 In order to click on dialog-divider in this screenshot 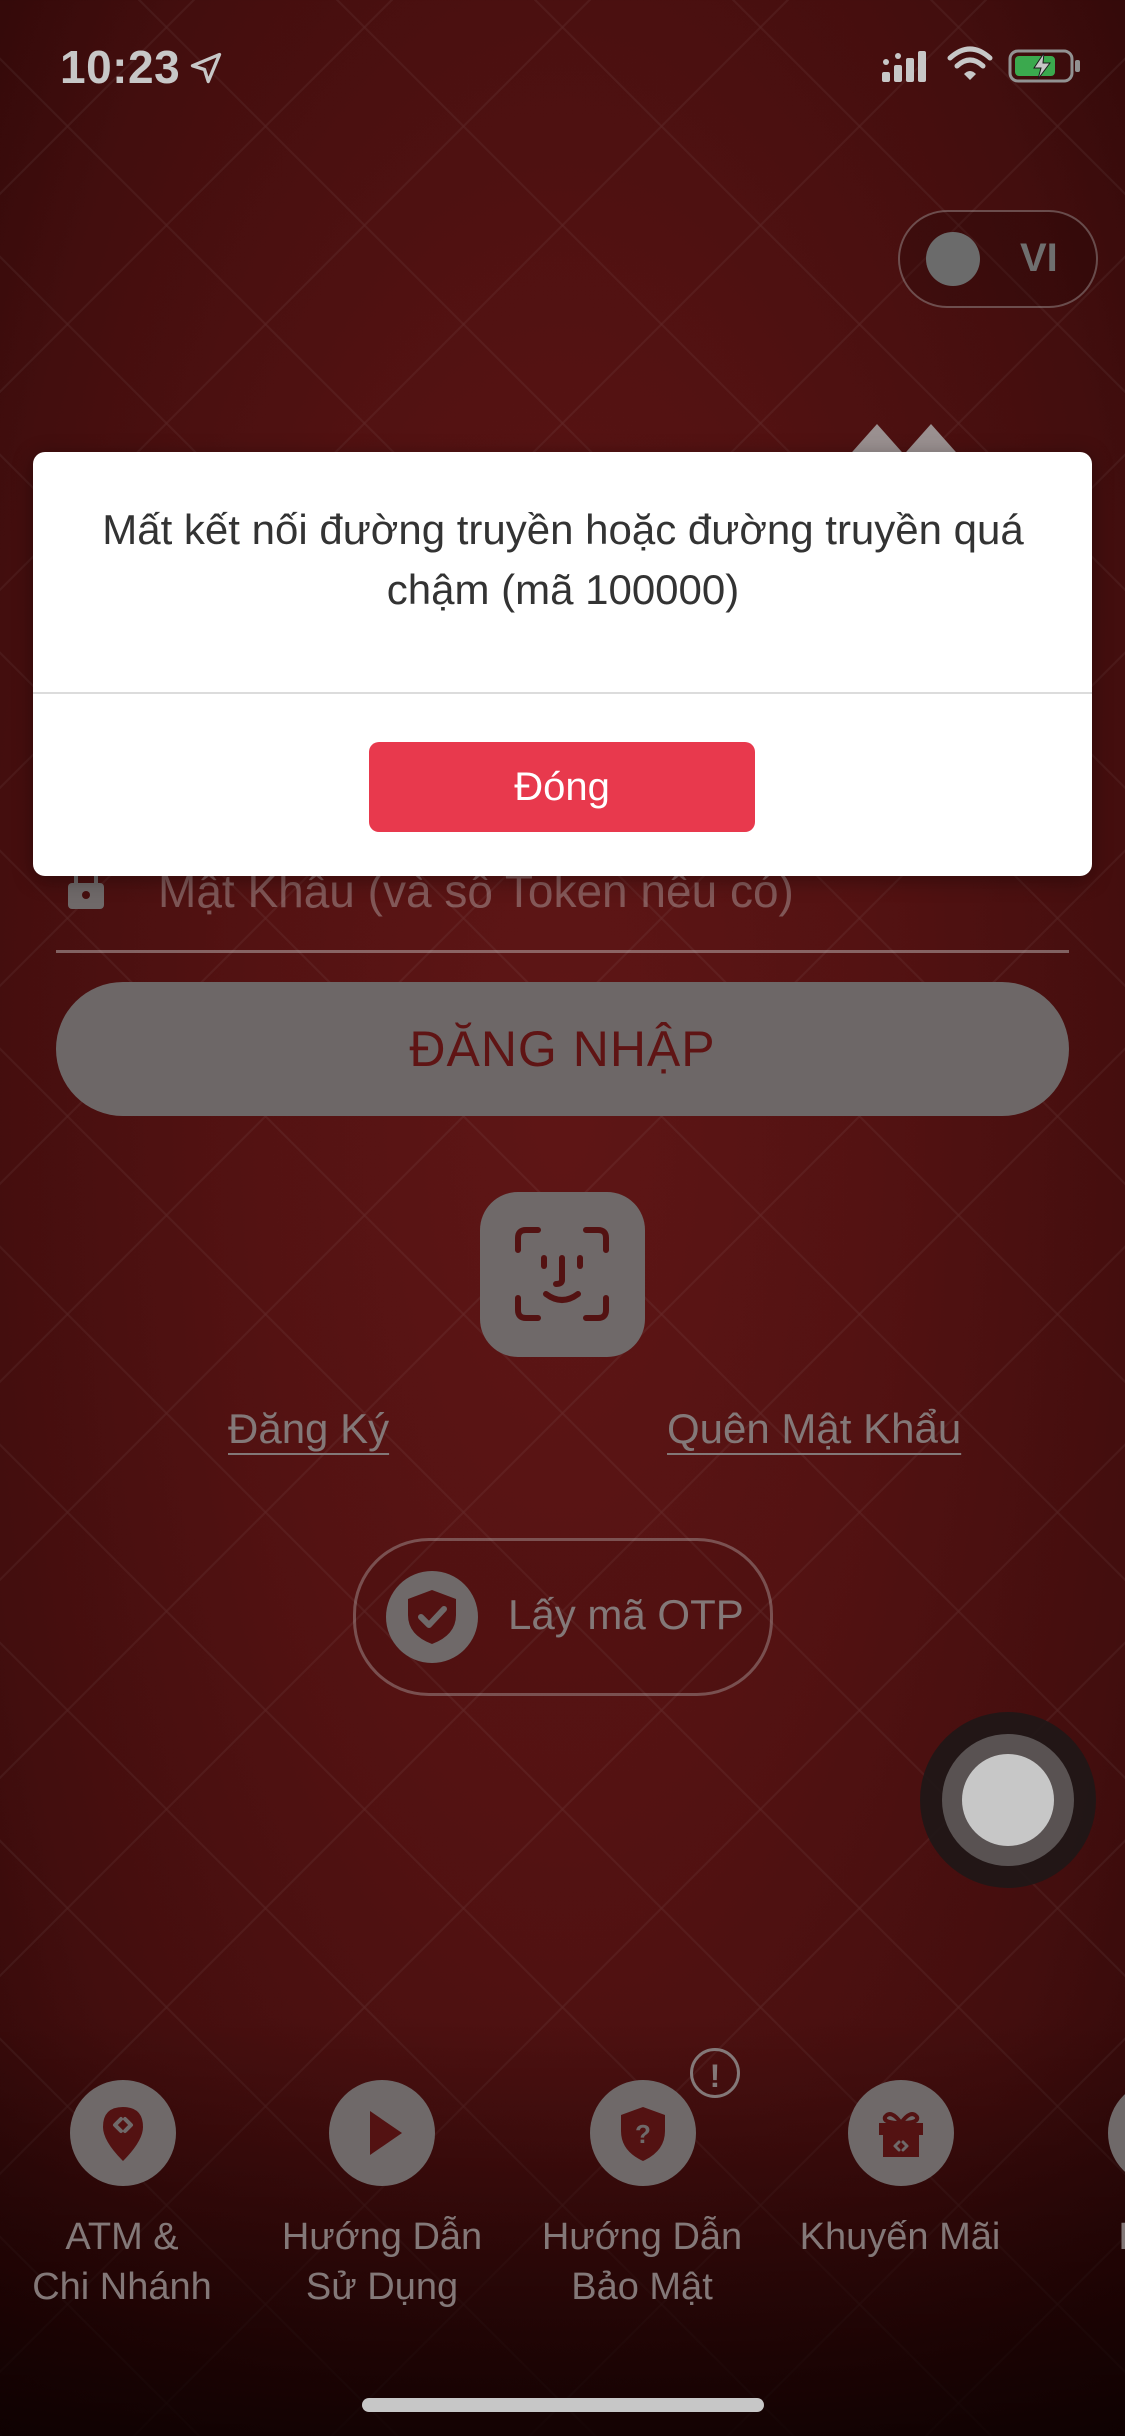, I will do `click(562, 693)`.